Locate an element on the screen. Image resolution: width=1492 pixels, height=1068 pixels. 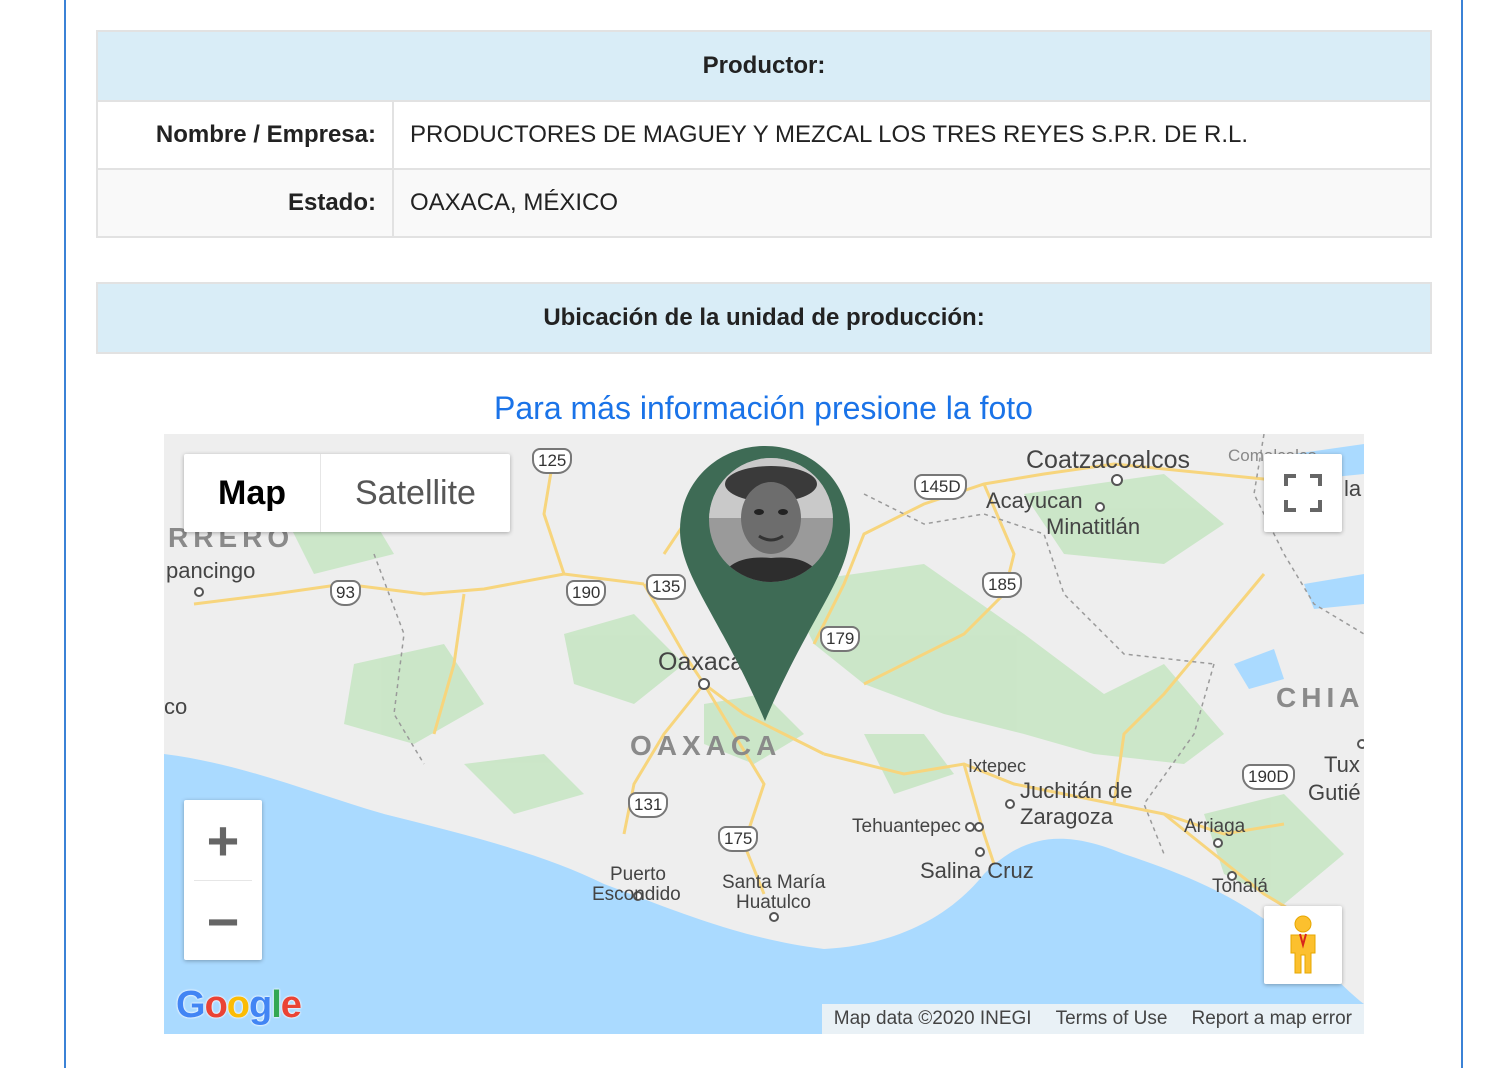
more-info-link: Para más información presione la foto is located at coordinates (746, 408).